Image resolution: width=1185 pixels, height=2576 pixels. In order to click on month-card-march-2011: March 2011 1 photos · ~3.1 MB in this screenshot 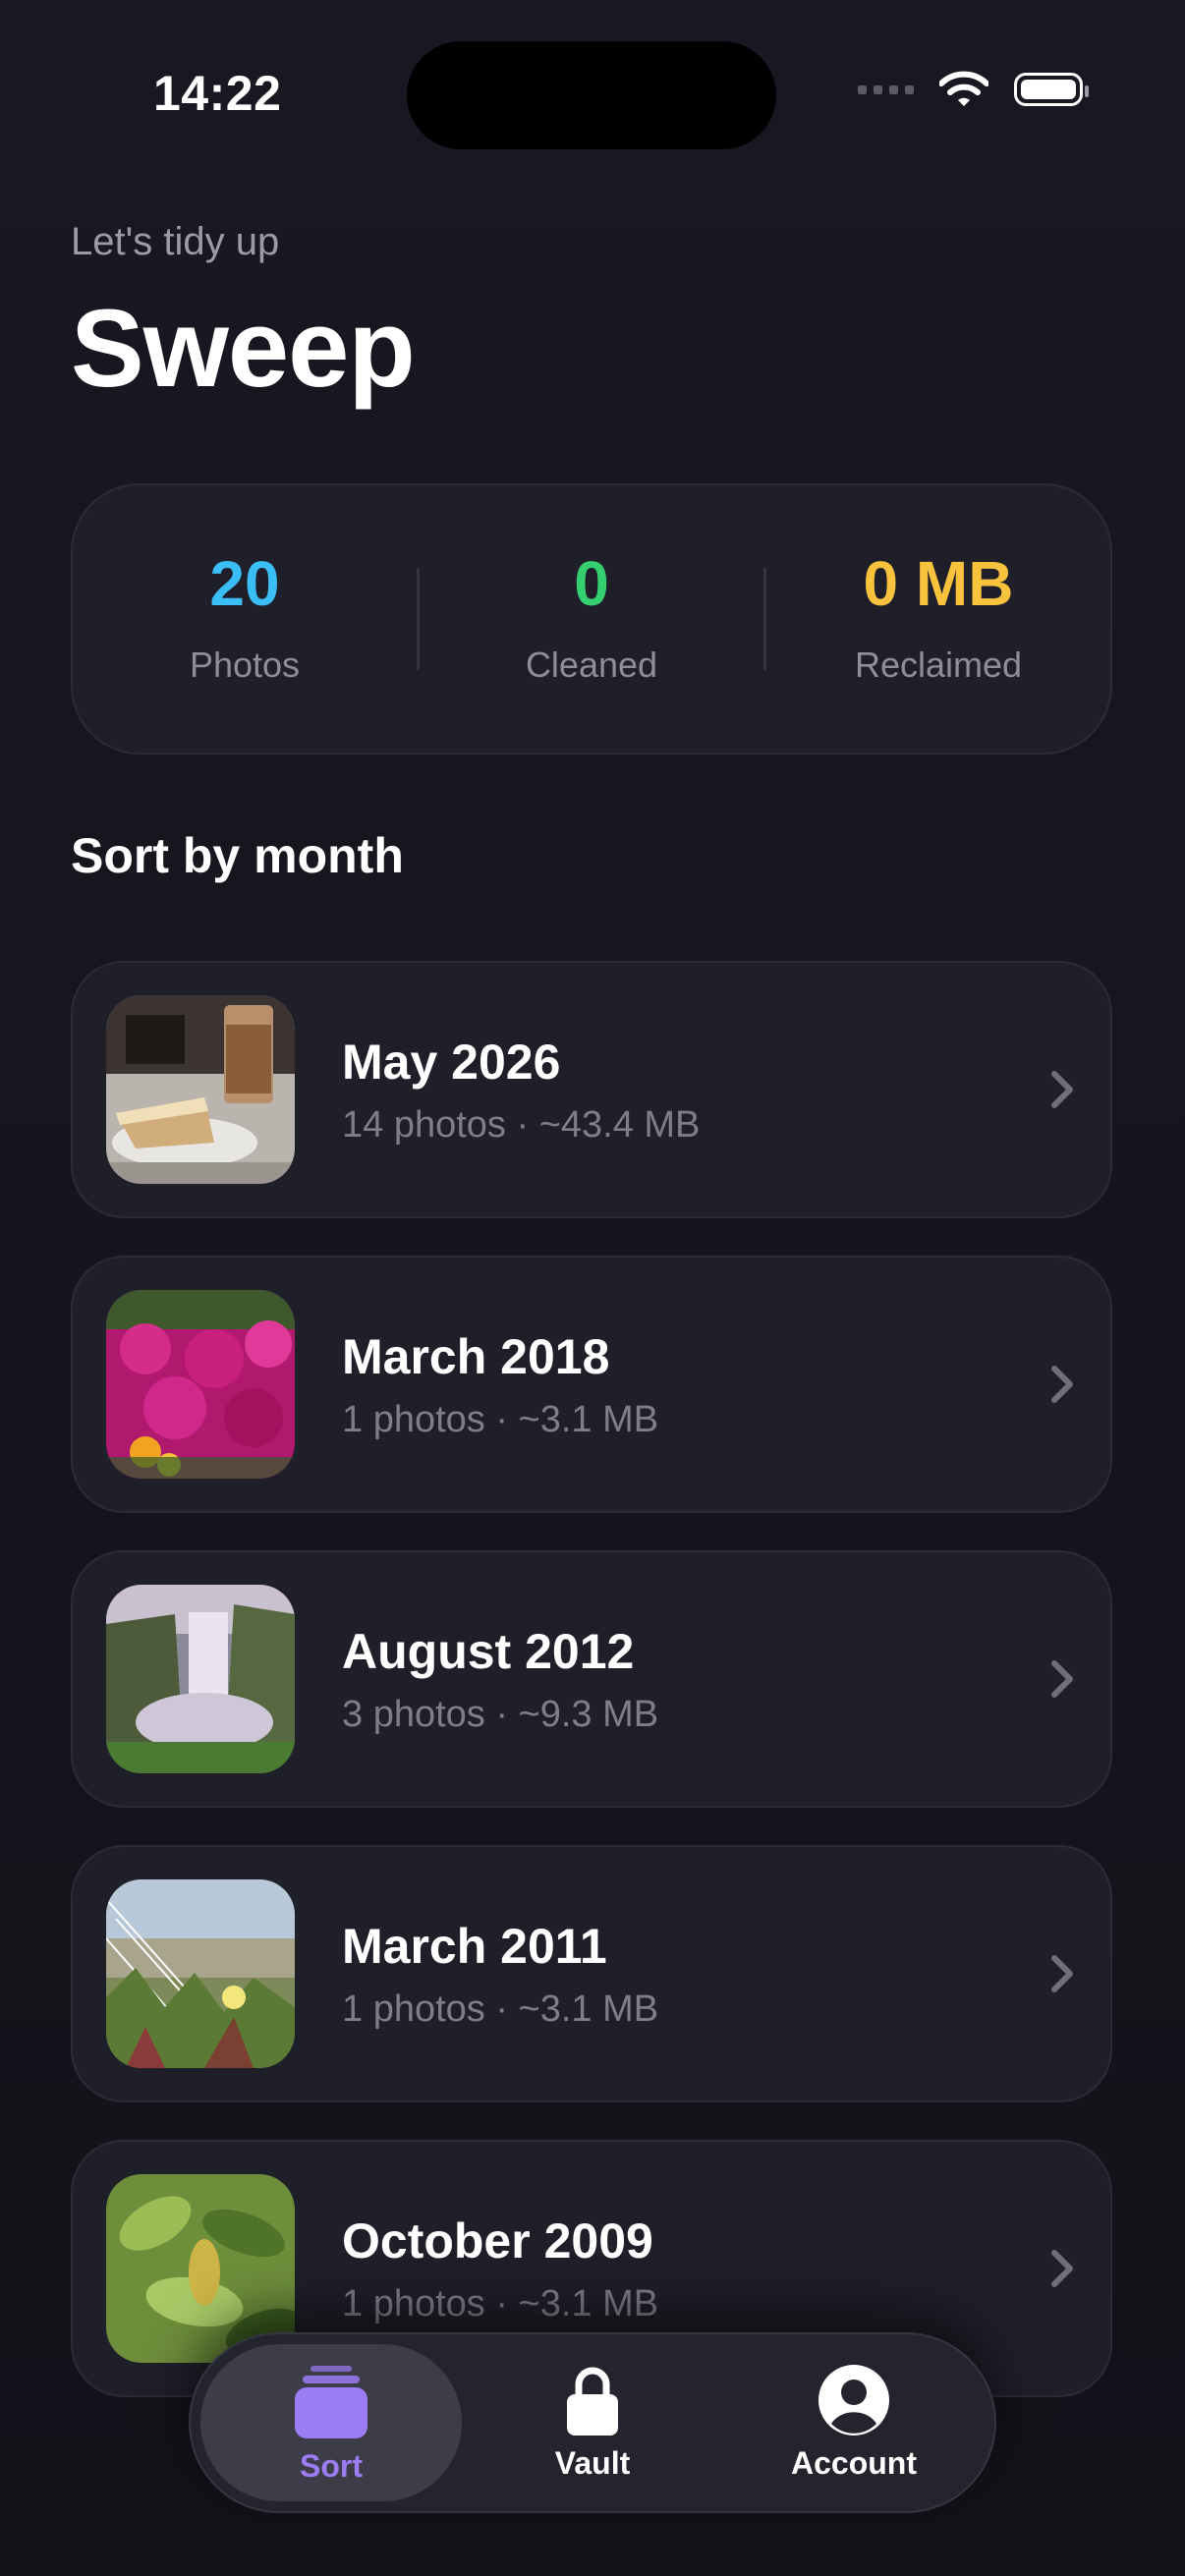, I will do `click(592, 1973)`.